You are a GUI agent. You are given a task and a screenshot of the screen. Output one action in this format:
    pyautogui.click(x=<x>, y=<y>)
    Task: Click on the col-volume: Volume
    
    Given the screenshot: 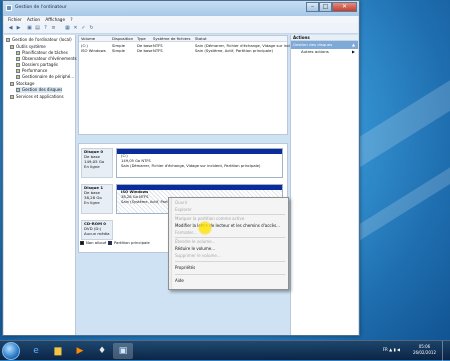 What is the action you would take?
    pyautogui.click(x=88, y=38)
    